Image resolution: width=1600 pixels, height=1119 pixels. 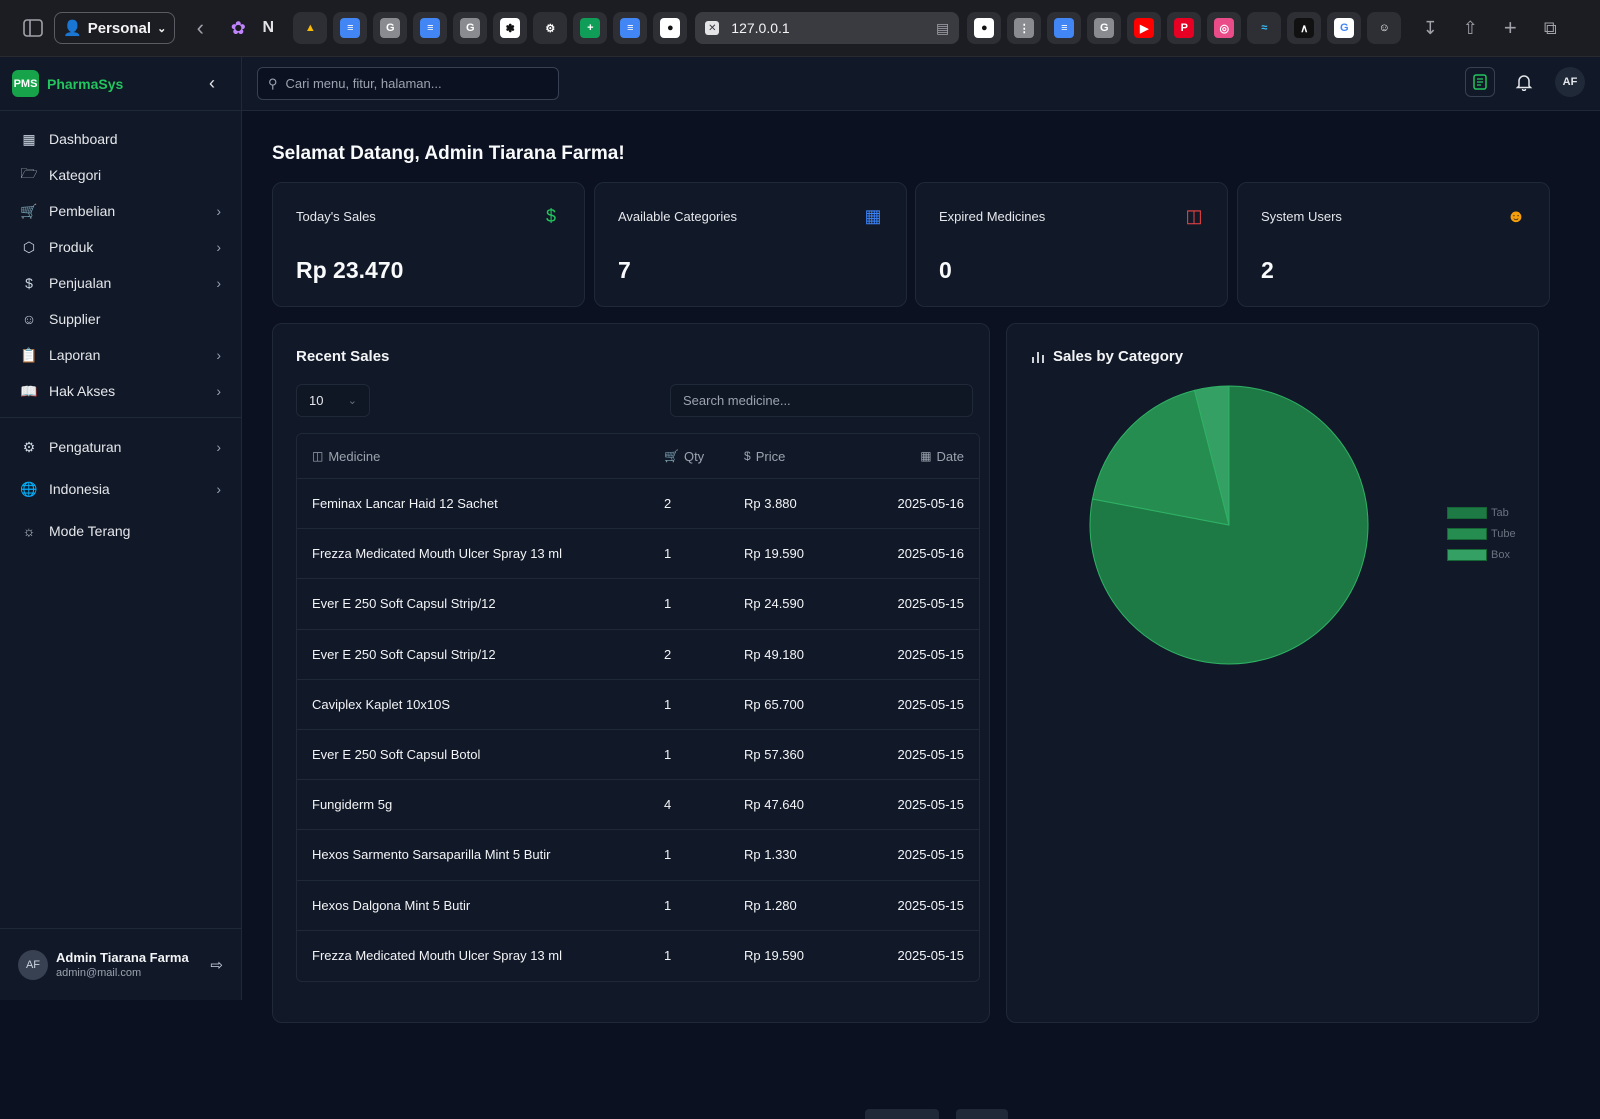 I want to click on document-button, so click(x=1480, y=82).